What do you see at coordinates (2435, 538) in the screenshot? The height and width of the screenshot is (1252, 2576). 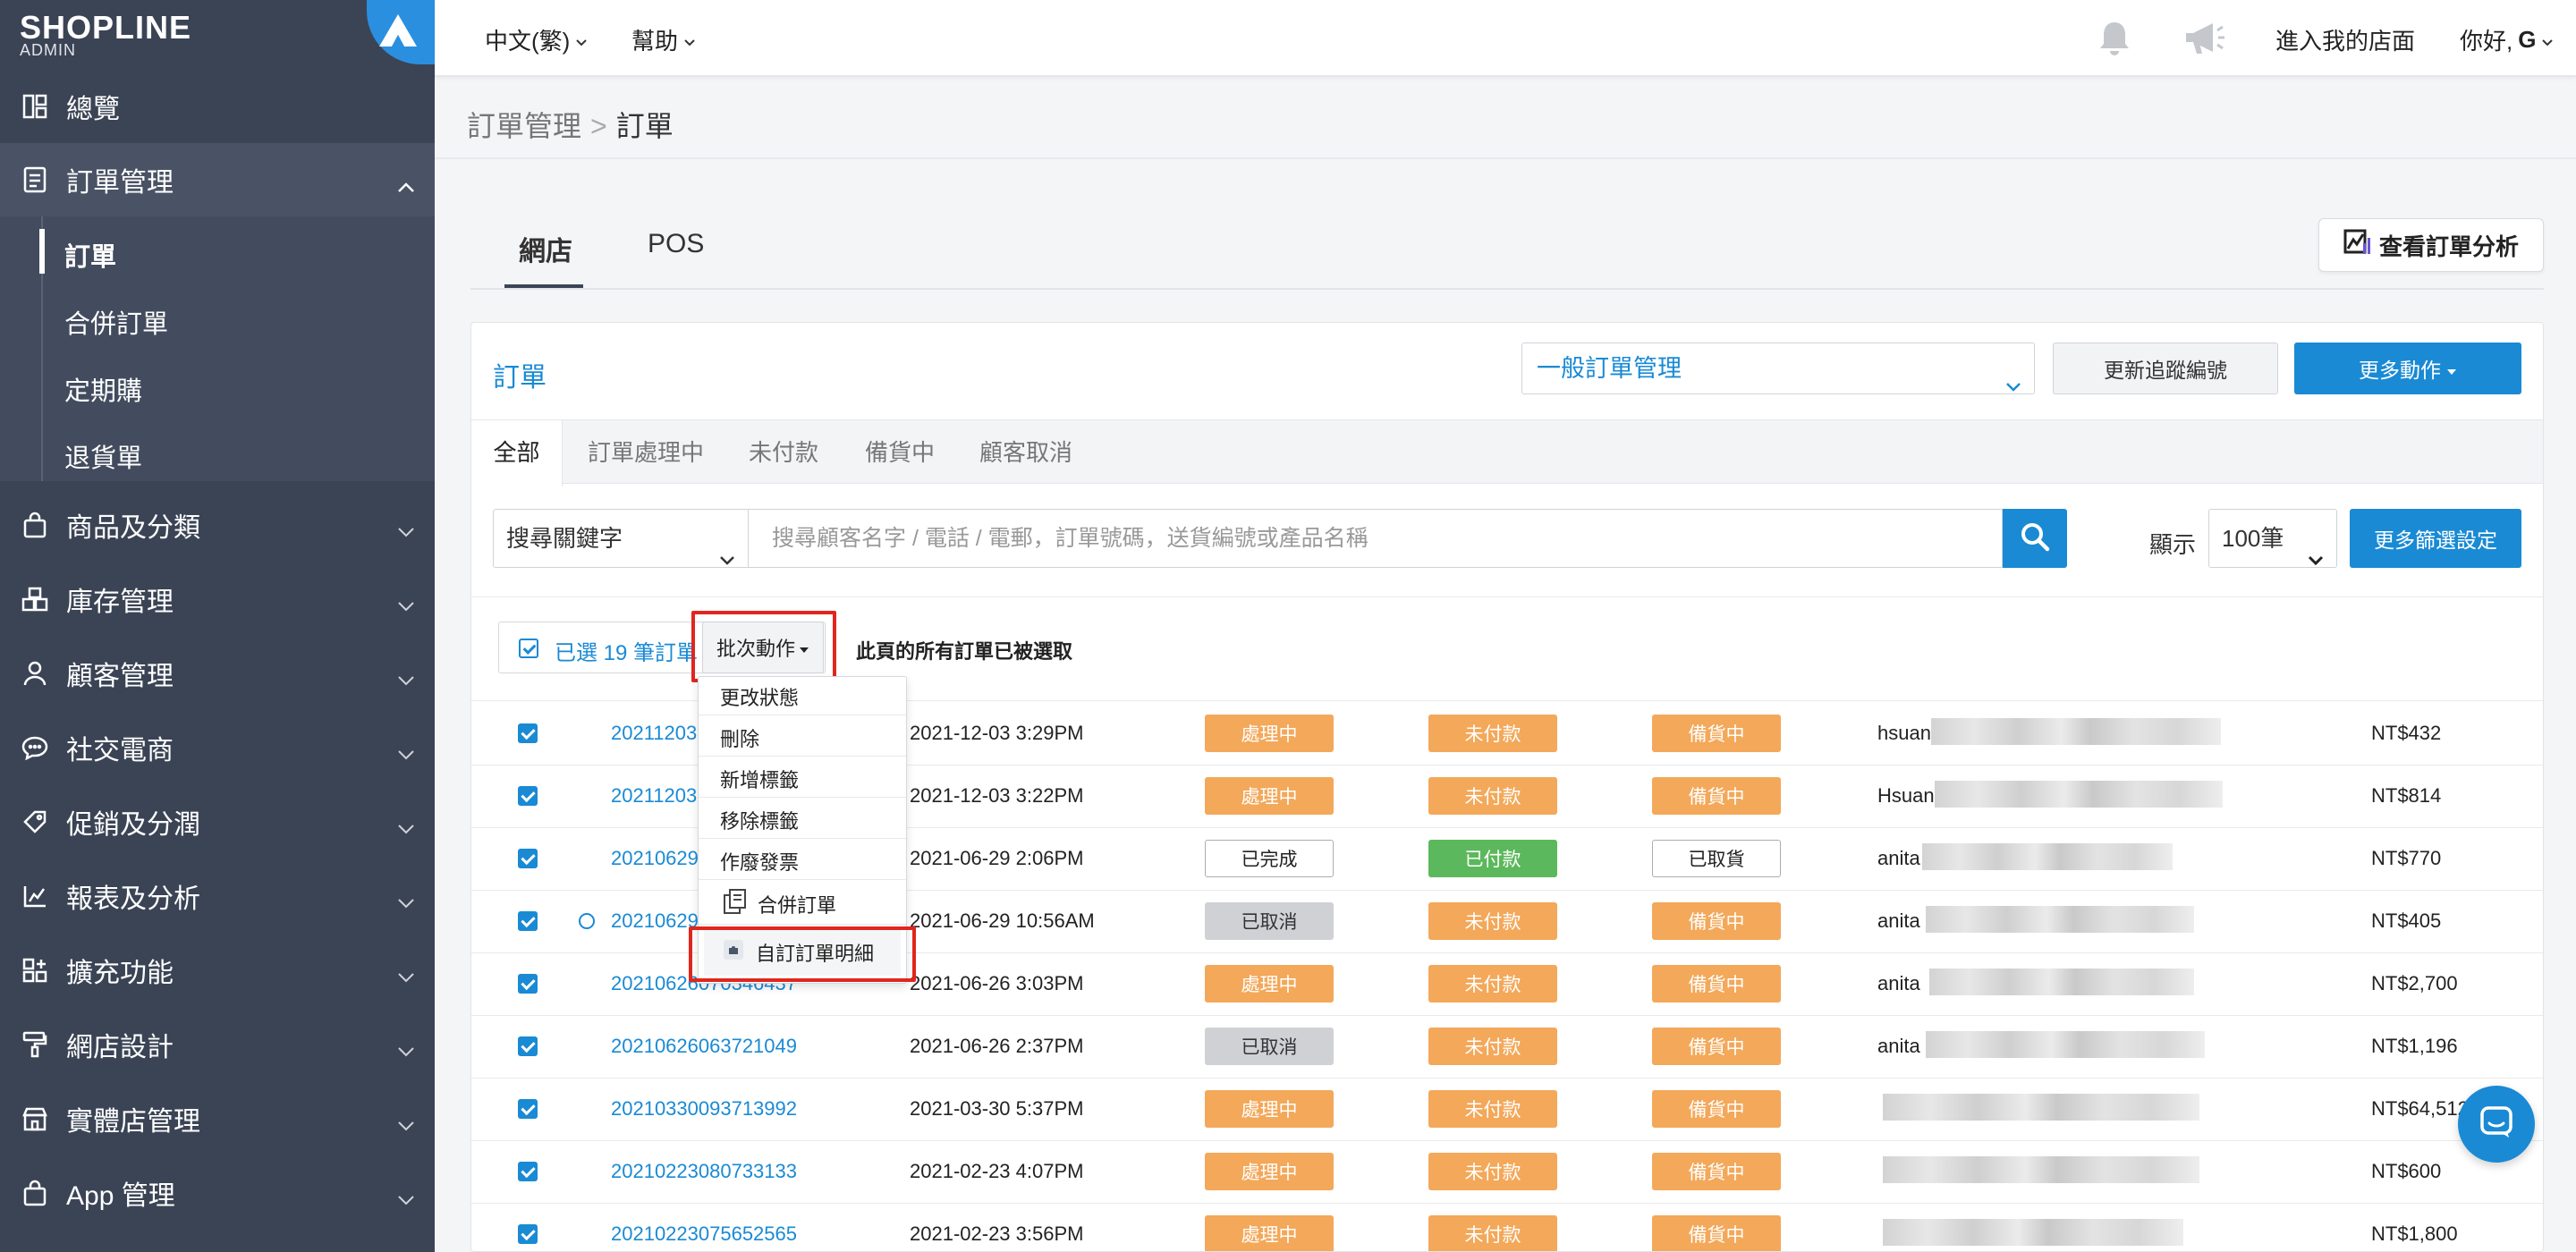 I see `more-filters-button: 更多篩選設定` at bounding box center [2435, 538].